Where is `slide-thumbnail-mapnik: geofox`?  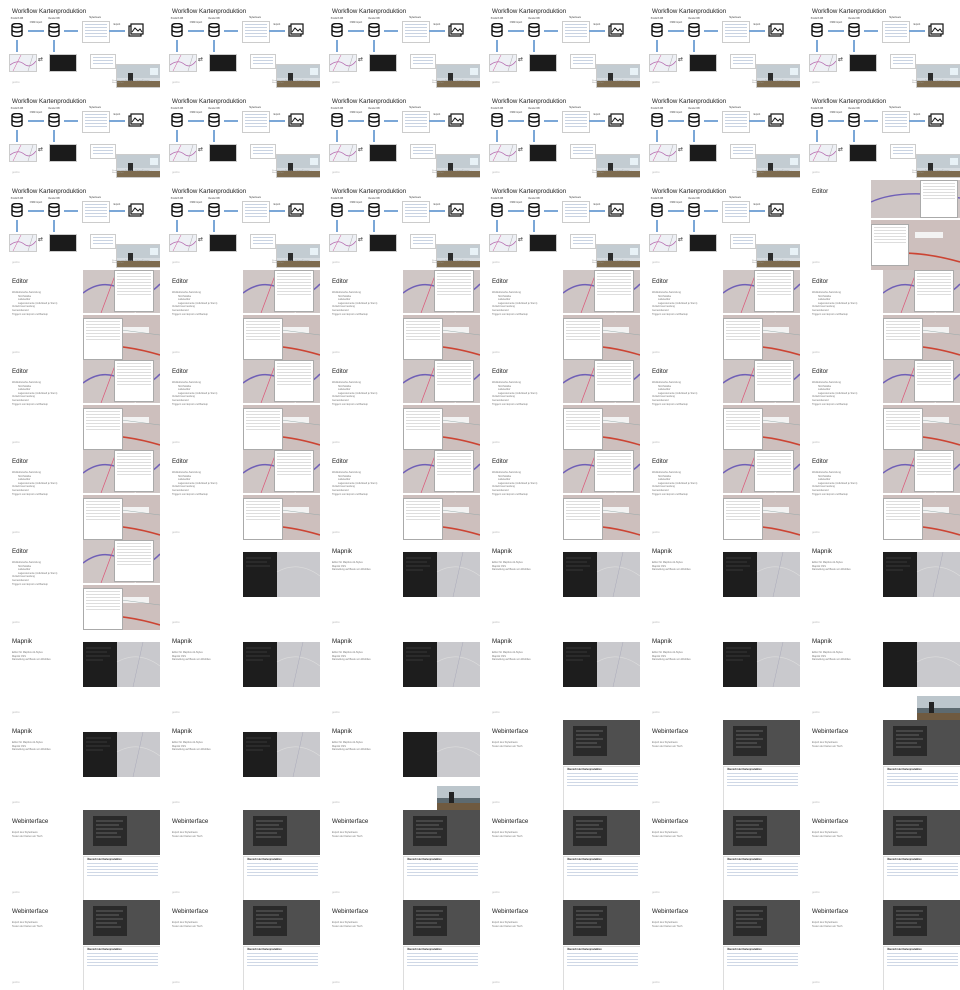
slide-thumbnail-mapnik: geofox is located at coordinates (240, 585).